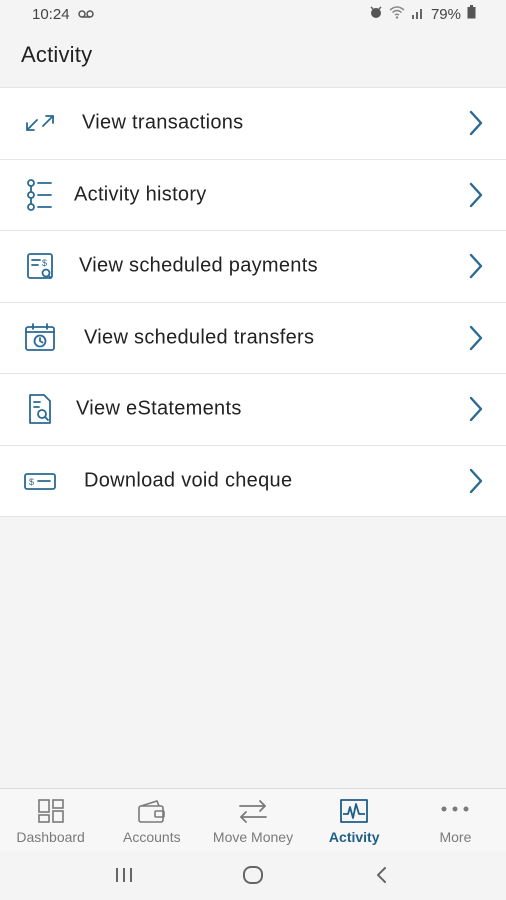 This screenshot has height=900, width=506. I want to click on menu-item-scheduled-transfers: View scheduled transfers, so click(253, 338).